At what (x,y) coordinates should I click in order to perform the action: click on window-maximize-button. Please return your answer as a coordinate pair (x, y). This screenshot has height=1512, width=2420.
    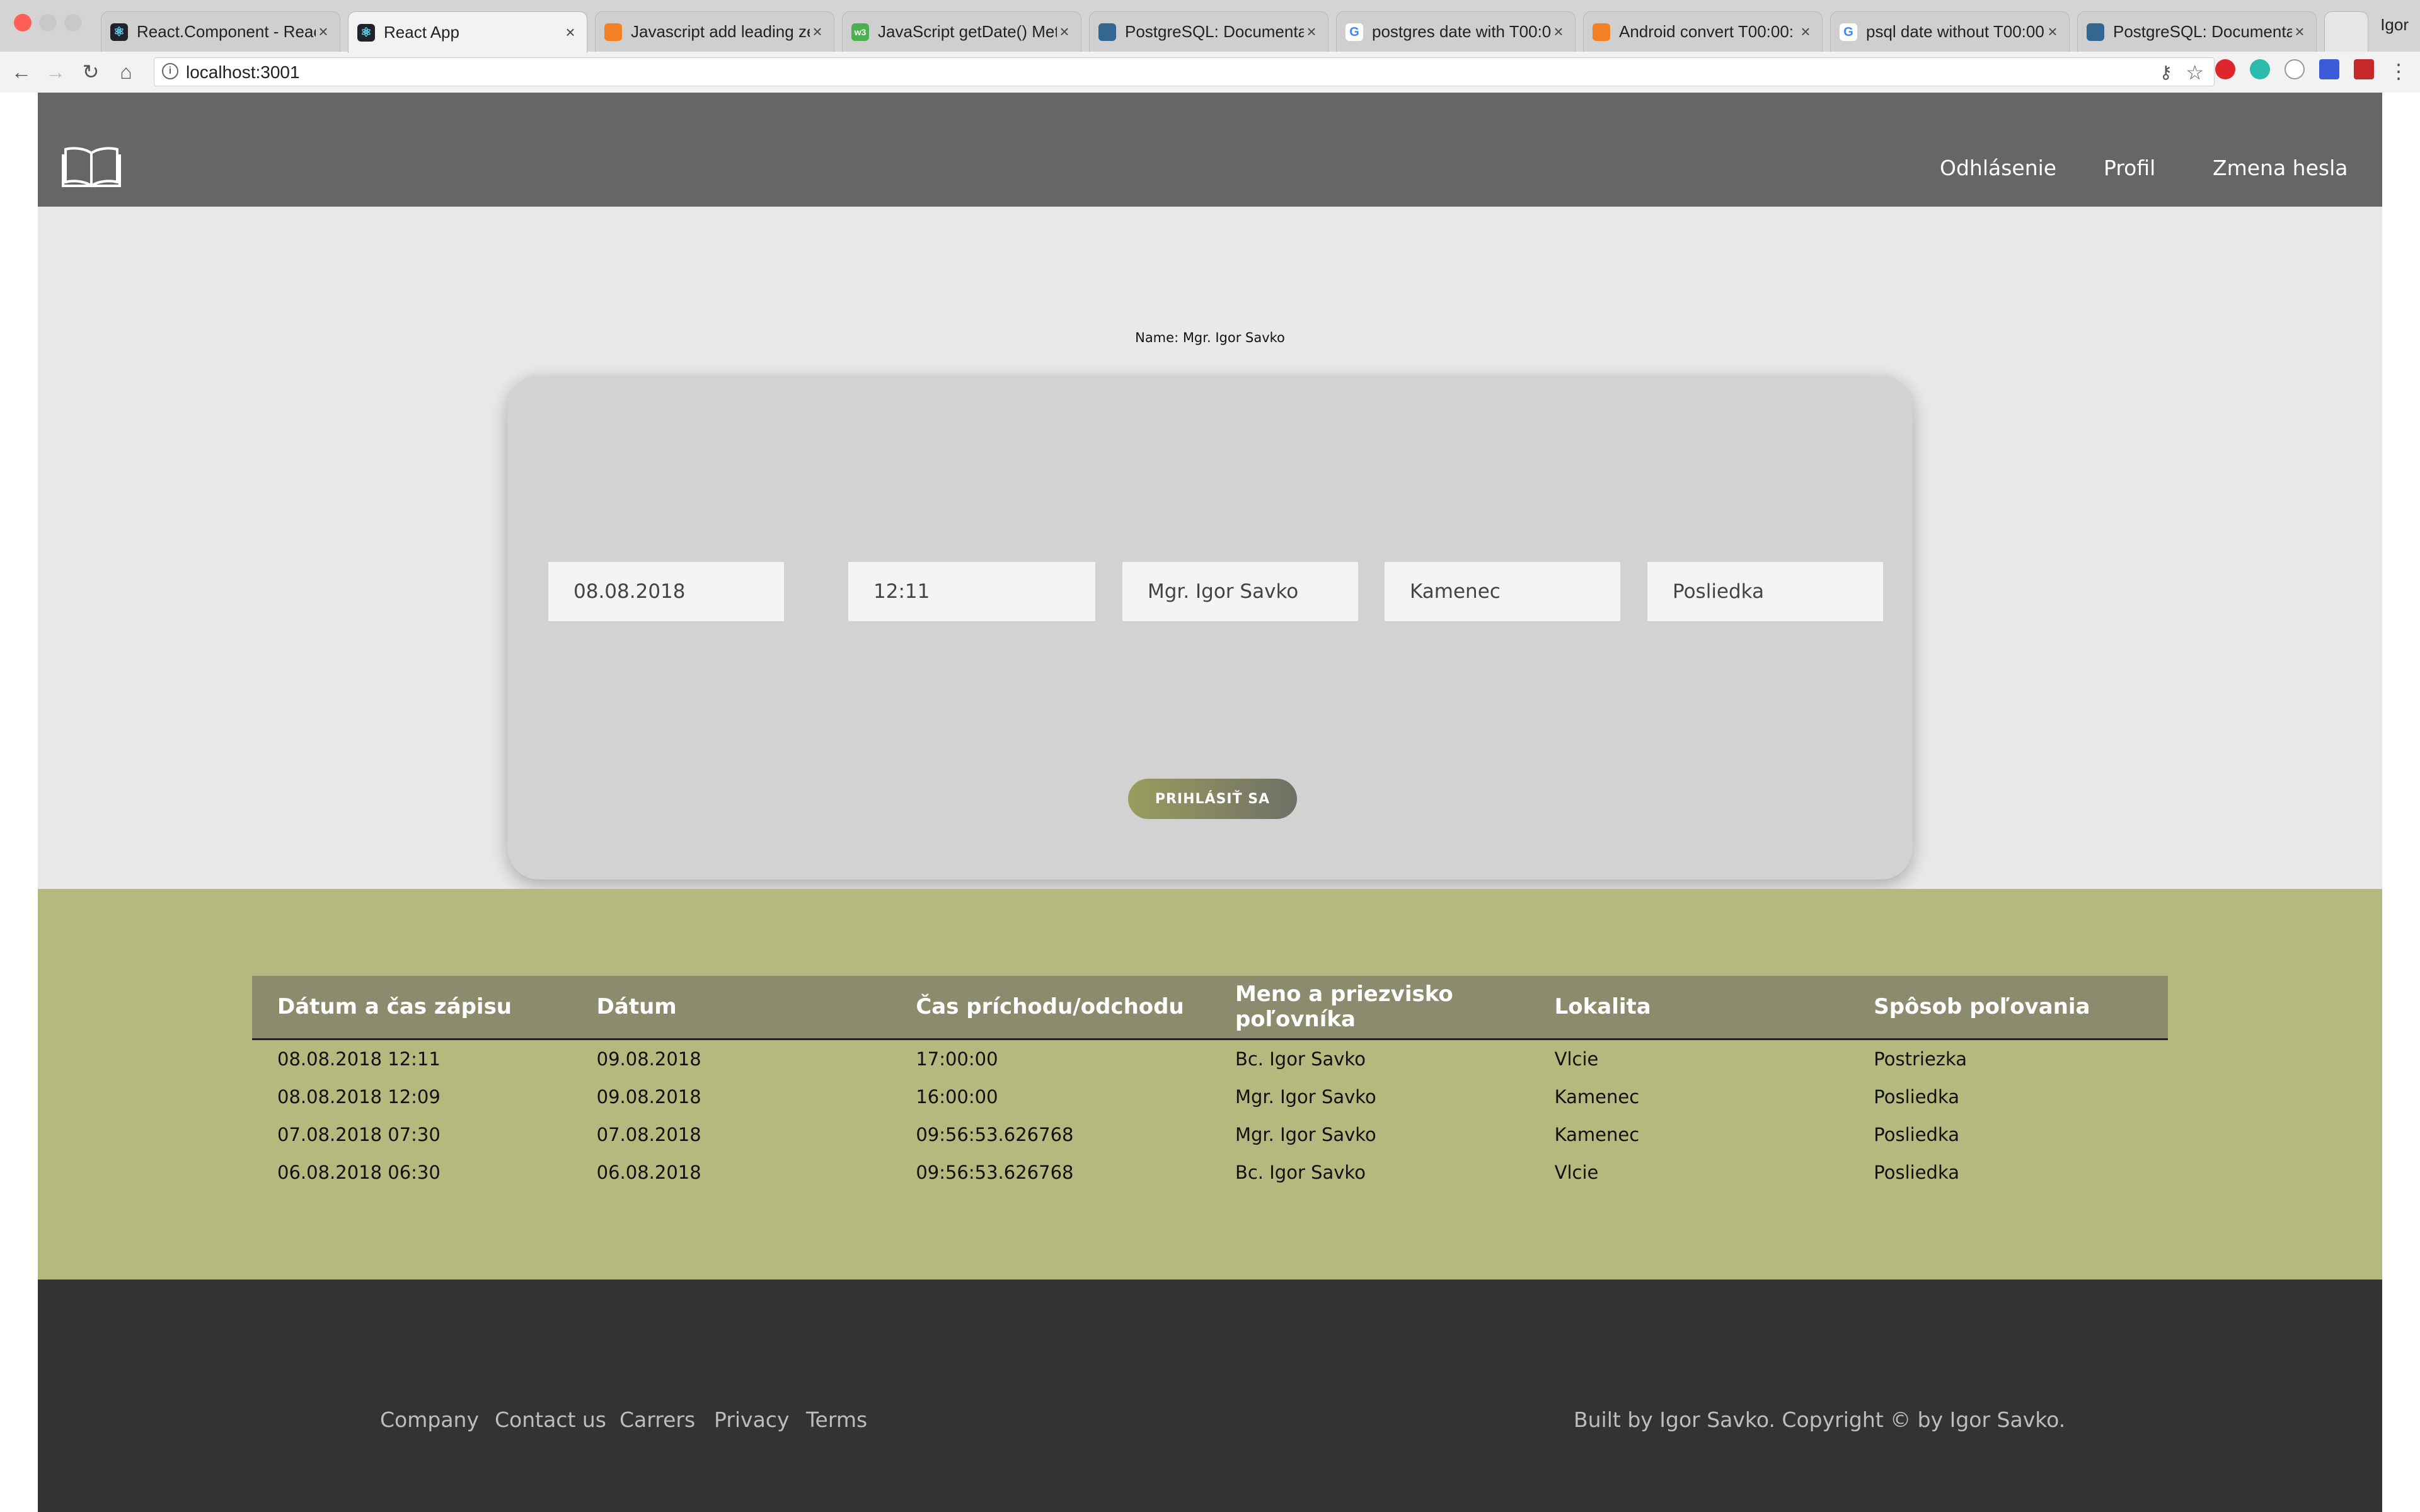
    Looking at the image, I should click on (73, 23).